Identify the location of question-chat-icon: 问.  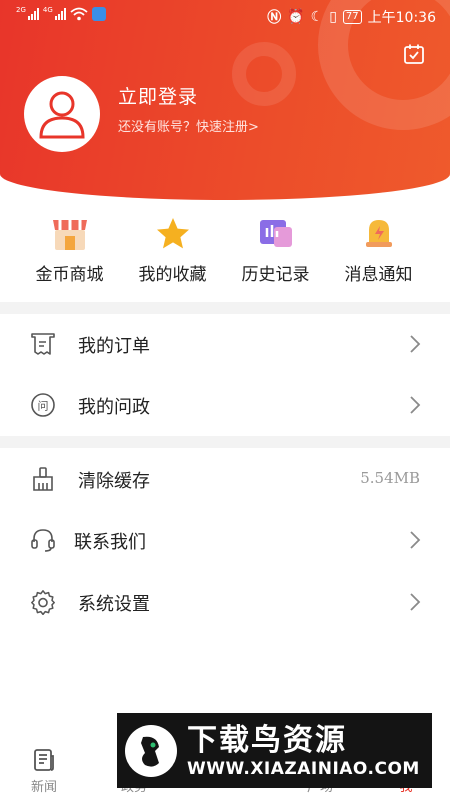
(43, 405).